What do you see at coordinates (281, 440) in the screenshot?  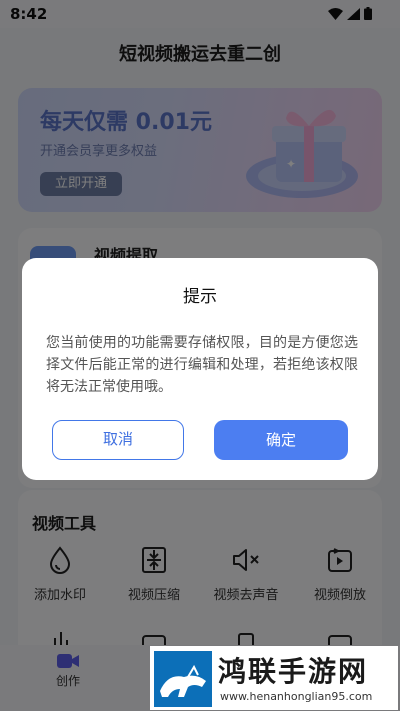 I see `confirm-button: 确定` at bounding box center [281, 440].